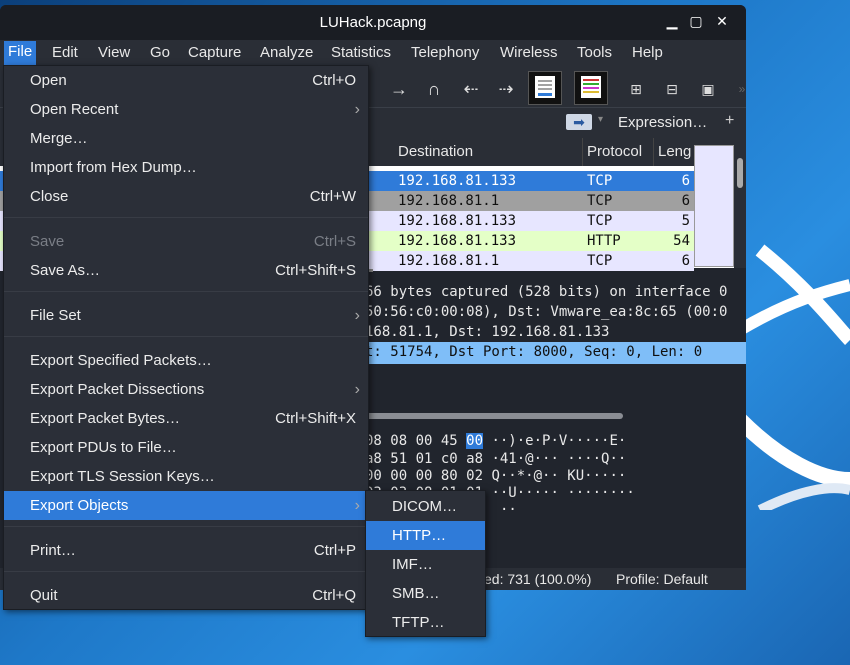 The image size is (850, 665). I want to click on add-filter-button: +, so click(729, 121).